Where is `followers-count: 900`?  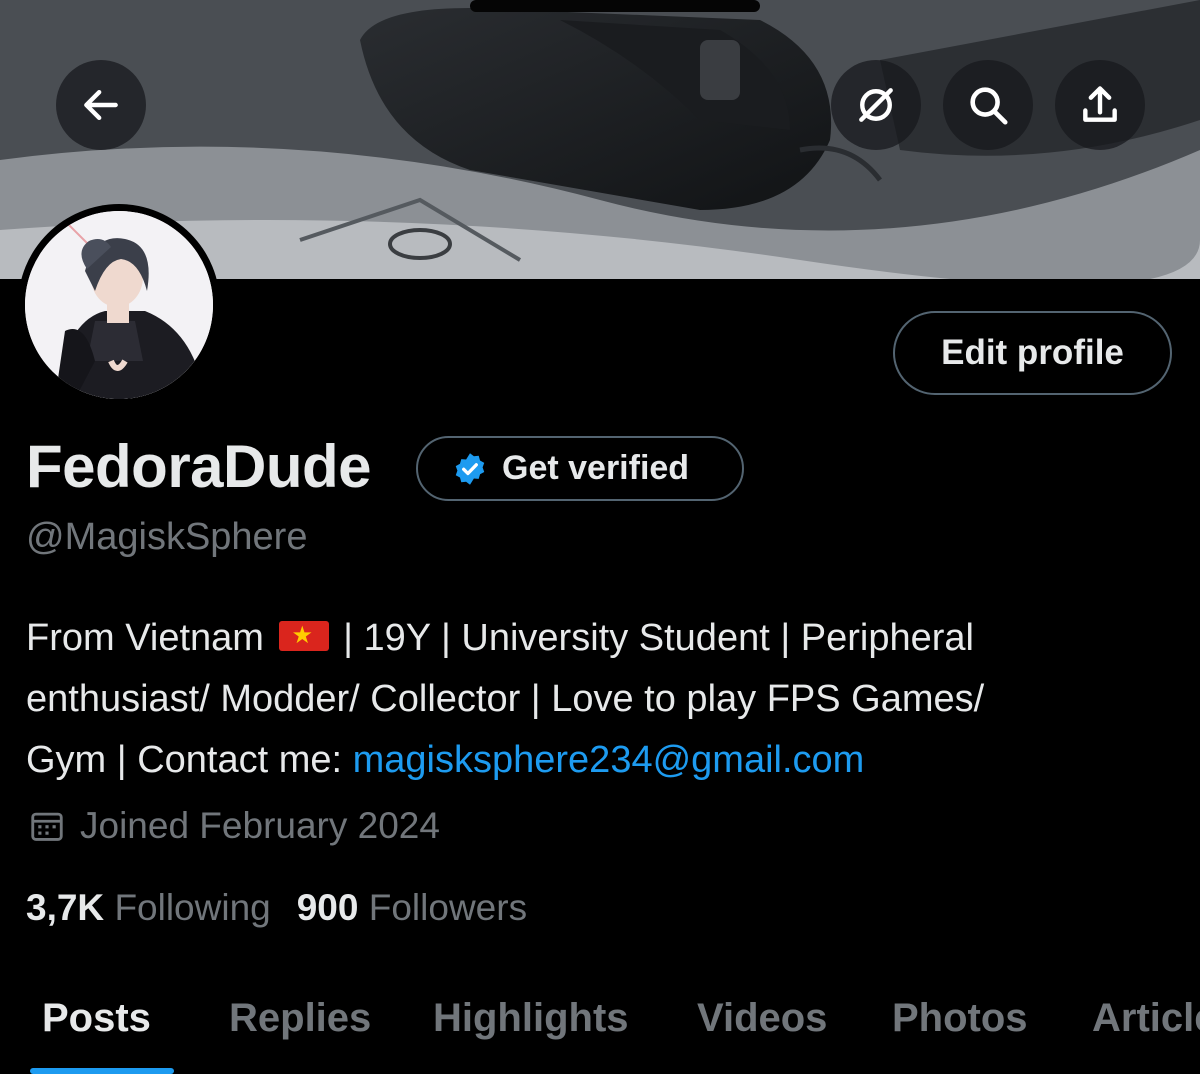 followers-count: 900 is located at coordinates (327, 907).